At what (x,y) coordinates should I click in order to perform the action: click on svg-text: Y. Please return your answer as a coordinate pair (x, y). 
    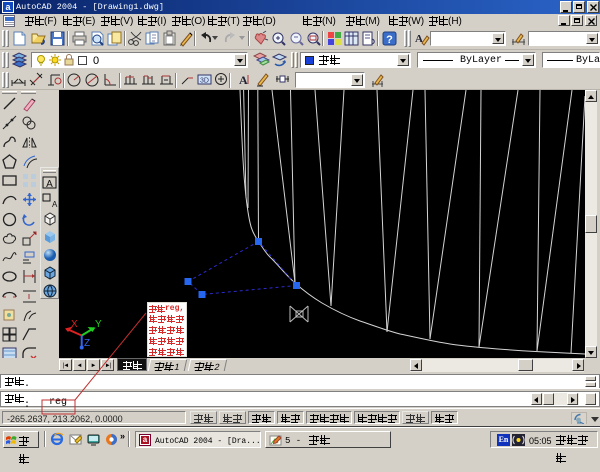
    Looking at the image, I should click on (98, 324).